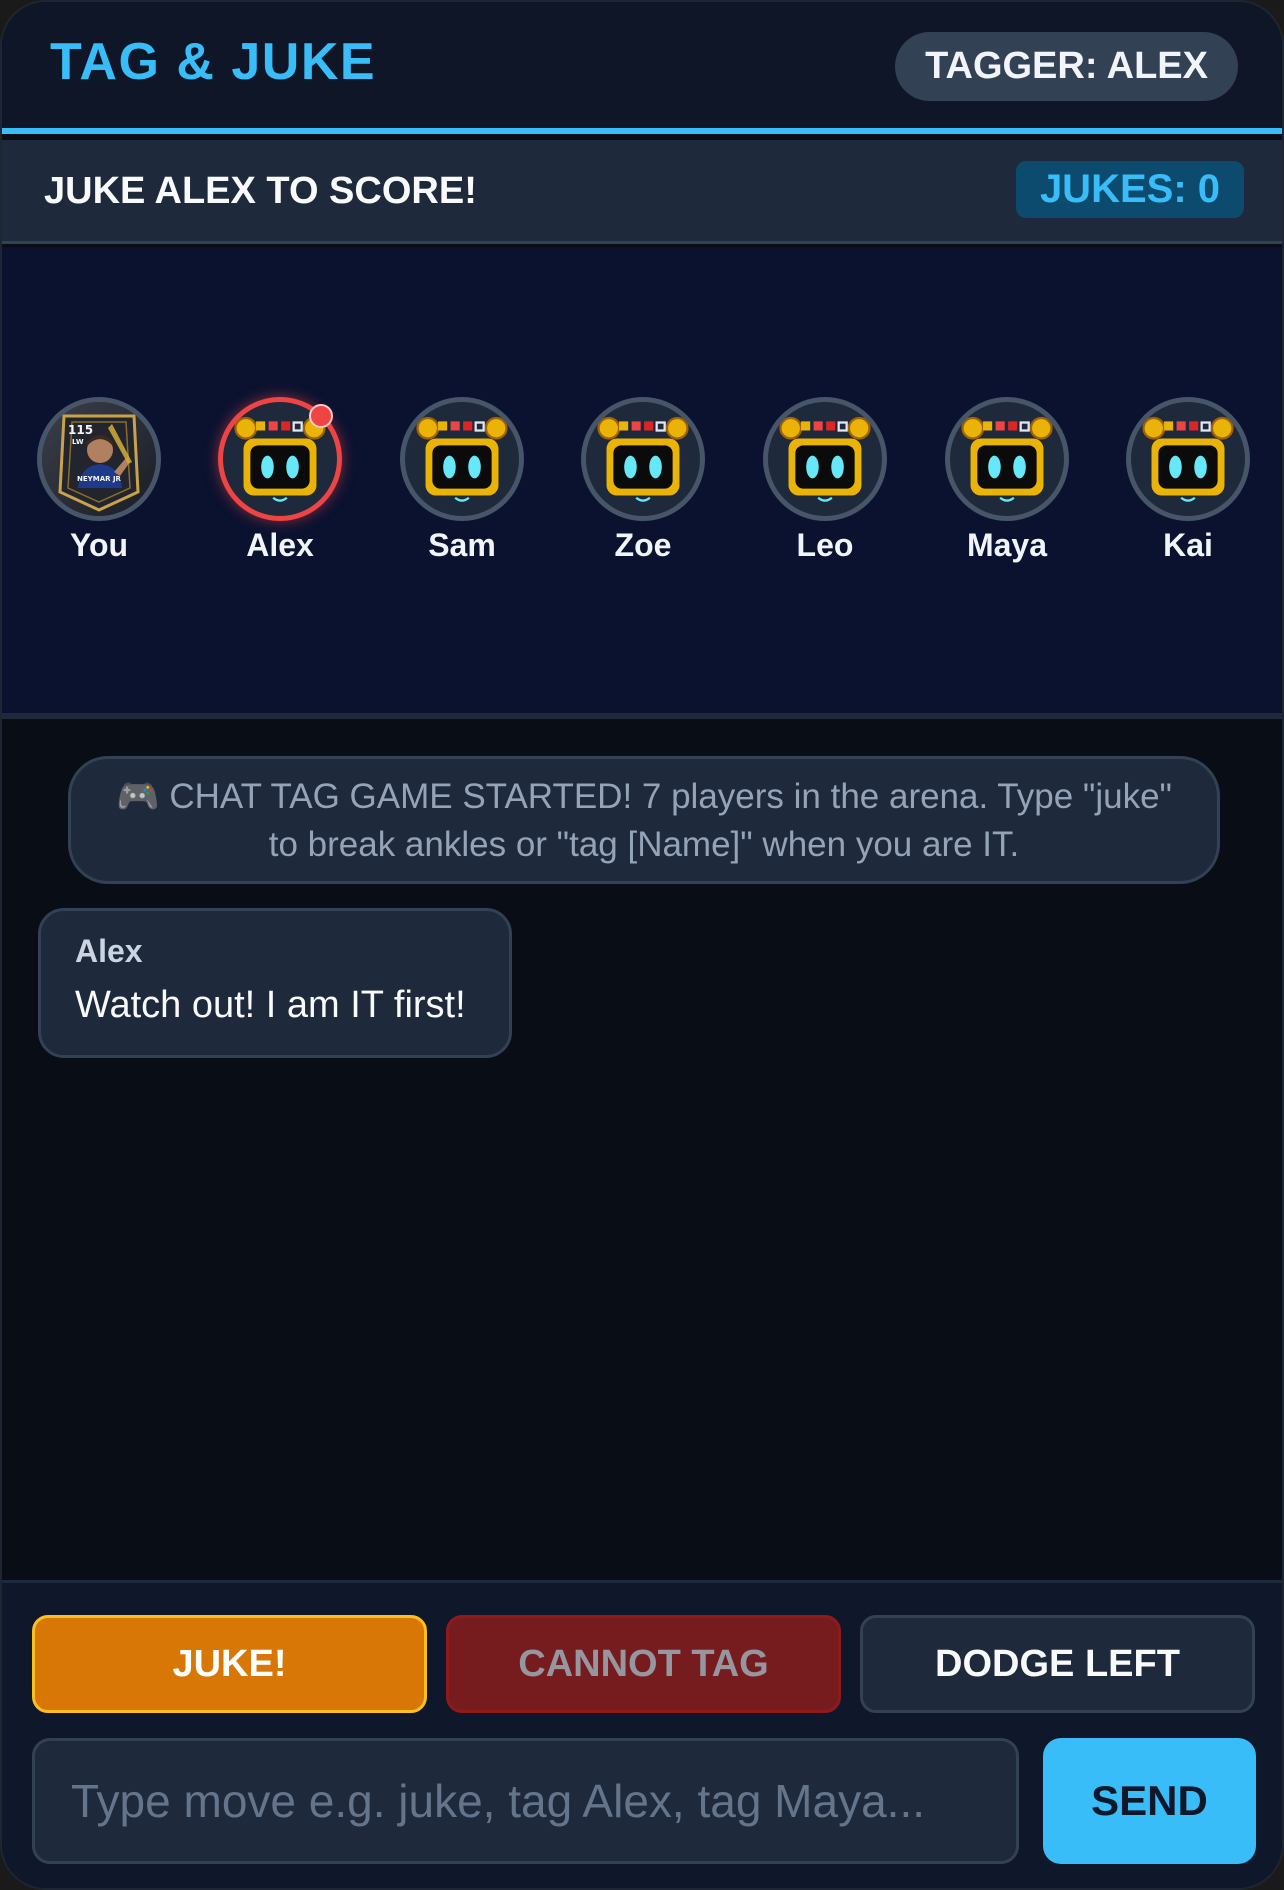 The width and height of the screenshot is (1284, 1890). I want to click on player-you: 115 LW NEYMAR JR You, so click(99, 480).